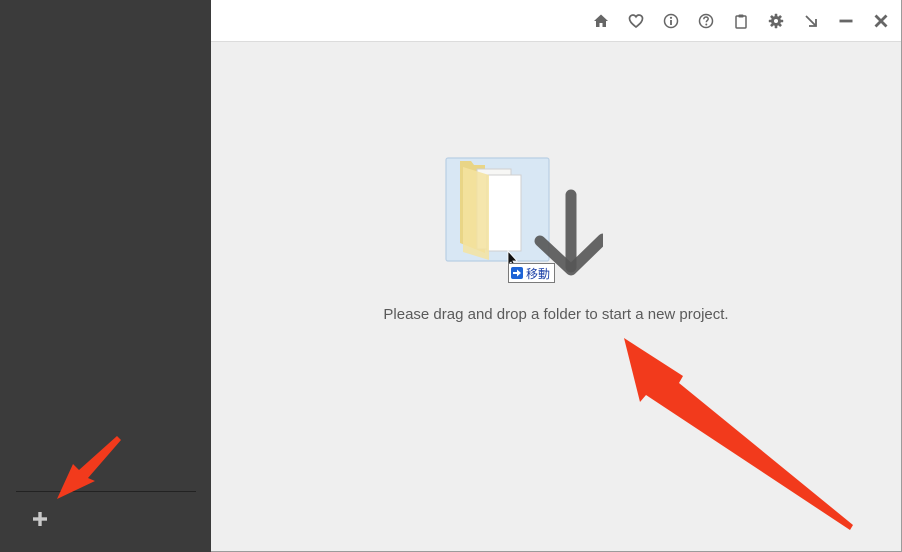 This screenshot has height=552, width=902. I want to click on plus-icon, so click(40, 519).